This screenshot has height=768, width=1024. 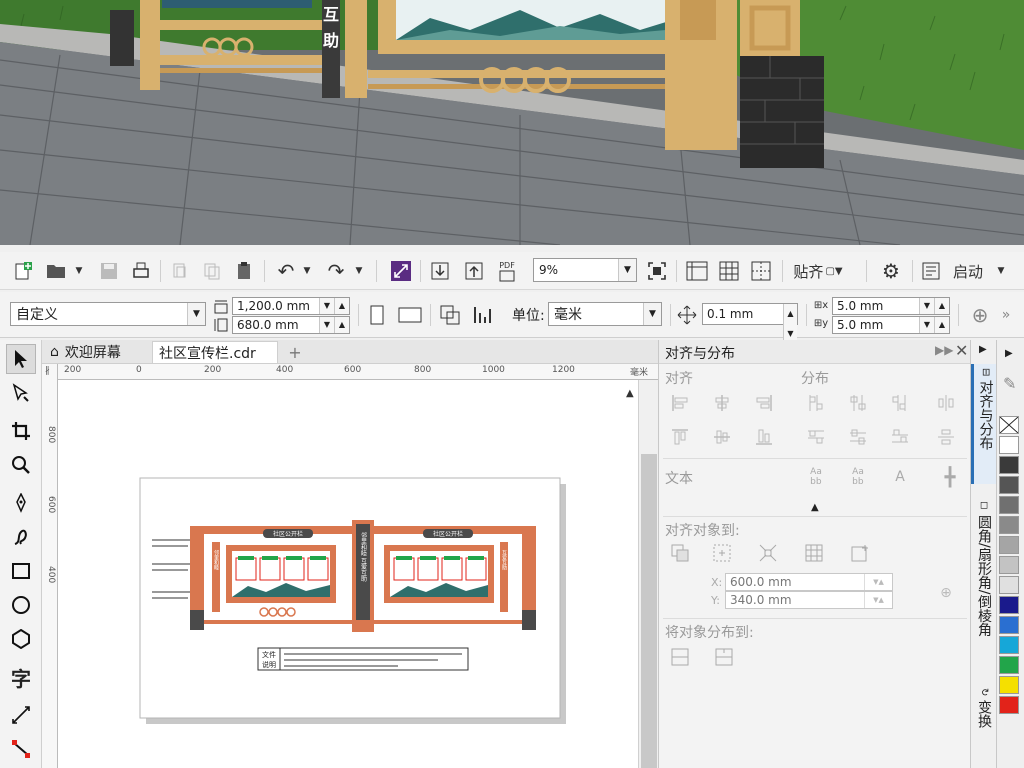 I want to click on zoom-tool-icon, so click(x=21, y=465).